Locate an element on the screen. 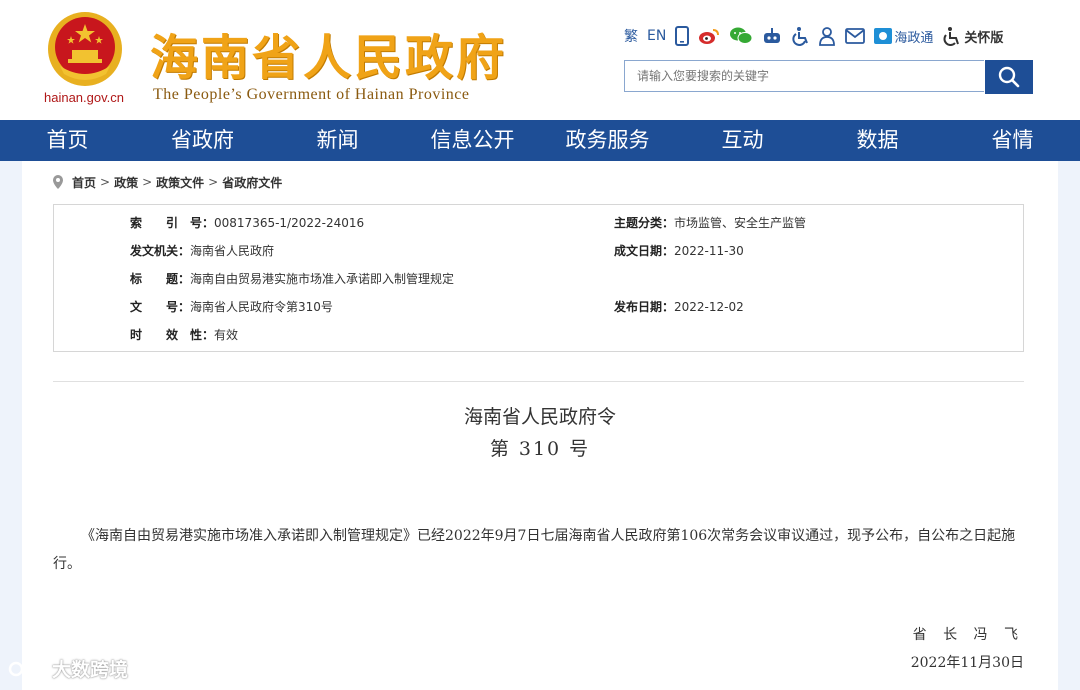 Image resolution: width=1080 pixels, height=690 pixels. meta-published-label: 发布日期： is located at coordinates (644, 307).